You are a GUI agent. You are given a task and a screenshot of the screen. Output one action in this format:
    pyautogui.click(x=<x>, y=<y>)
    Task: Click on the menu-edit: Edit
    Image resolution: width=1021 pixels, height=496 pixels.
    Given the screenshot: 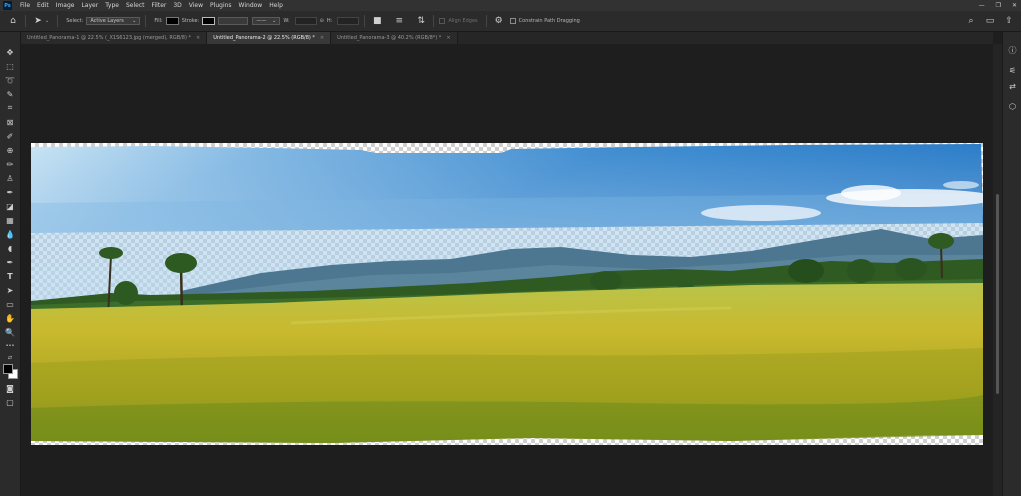 What is the action you would take?
    pyautogui.click(x=43, y=5)
    